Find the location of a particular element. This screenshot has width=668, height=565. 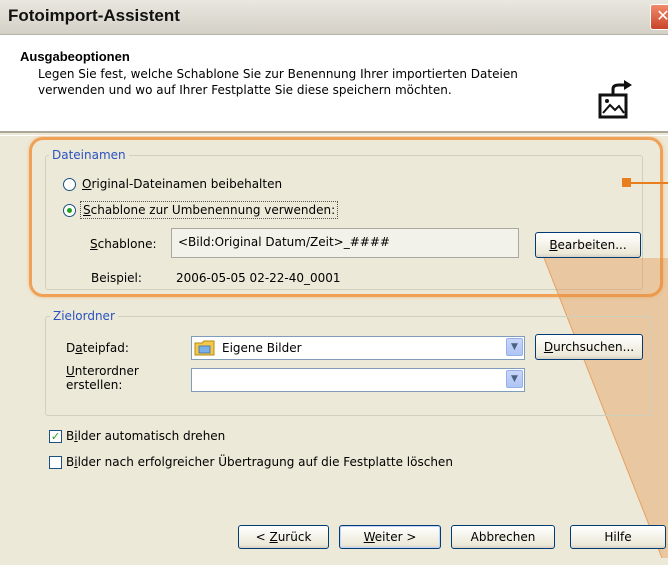

auto-rotate-label: Bilder automatisch drehen is located at coordinates (145, 436).